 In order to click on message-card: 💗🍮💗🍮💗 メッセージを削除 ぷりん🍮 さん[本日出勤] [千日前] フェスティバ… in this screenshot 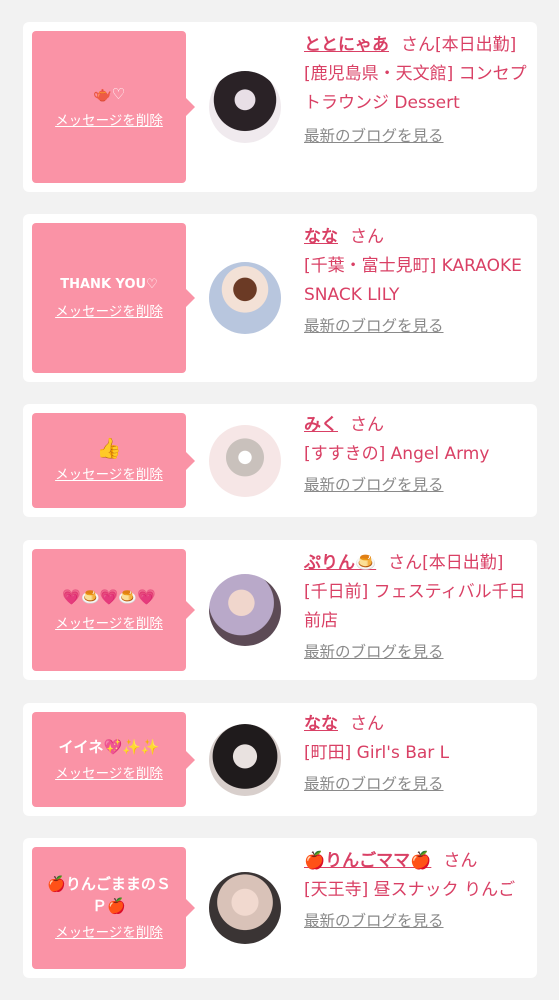, I will do `click(280, 610)`.